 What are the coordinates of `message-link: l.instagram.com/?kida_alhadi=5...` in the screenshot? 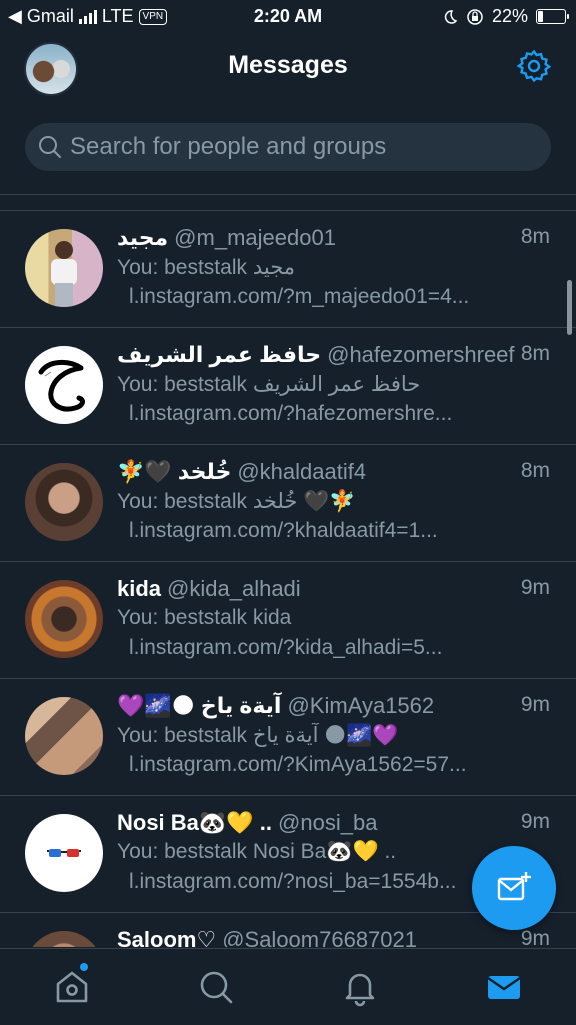 It's located at (286, 647).